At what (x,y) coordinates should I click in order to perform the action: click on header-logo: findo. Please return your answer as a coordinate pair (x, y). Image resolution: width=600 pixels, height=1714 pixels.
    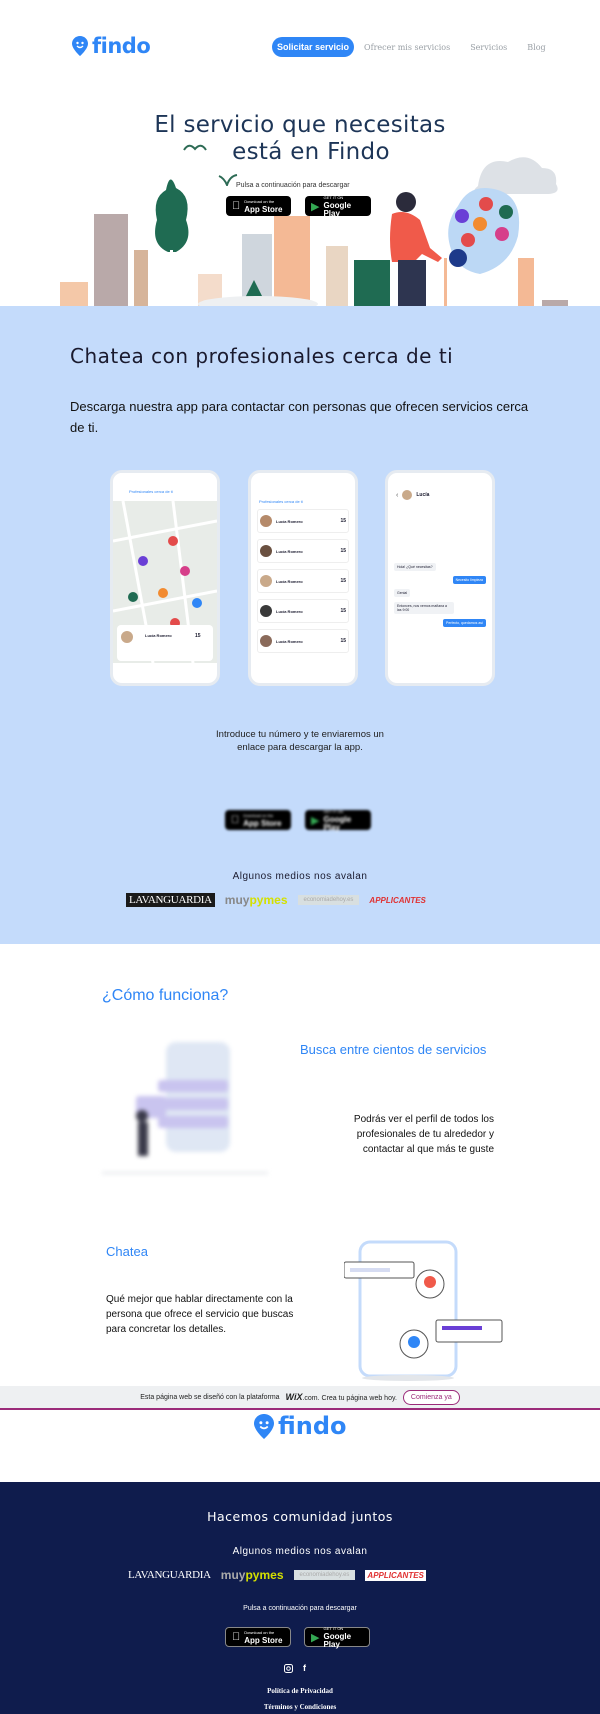
    Looking at the image, I should click on (111, 46).